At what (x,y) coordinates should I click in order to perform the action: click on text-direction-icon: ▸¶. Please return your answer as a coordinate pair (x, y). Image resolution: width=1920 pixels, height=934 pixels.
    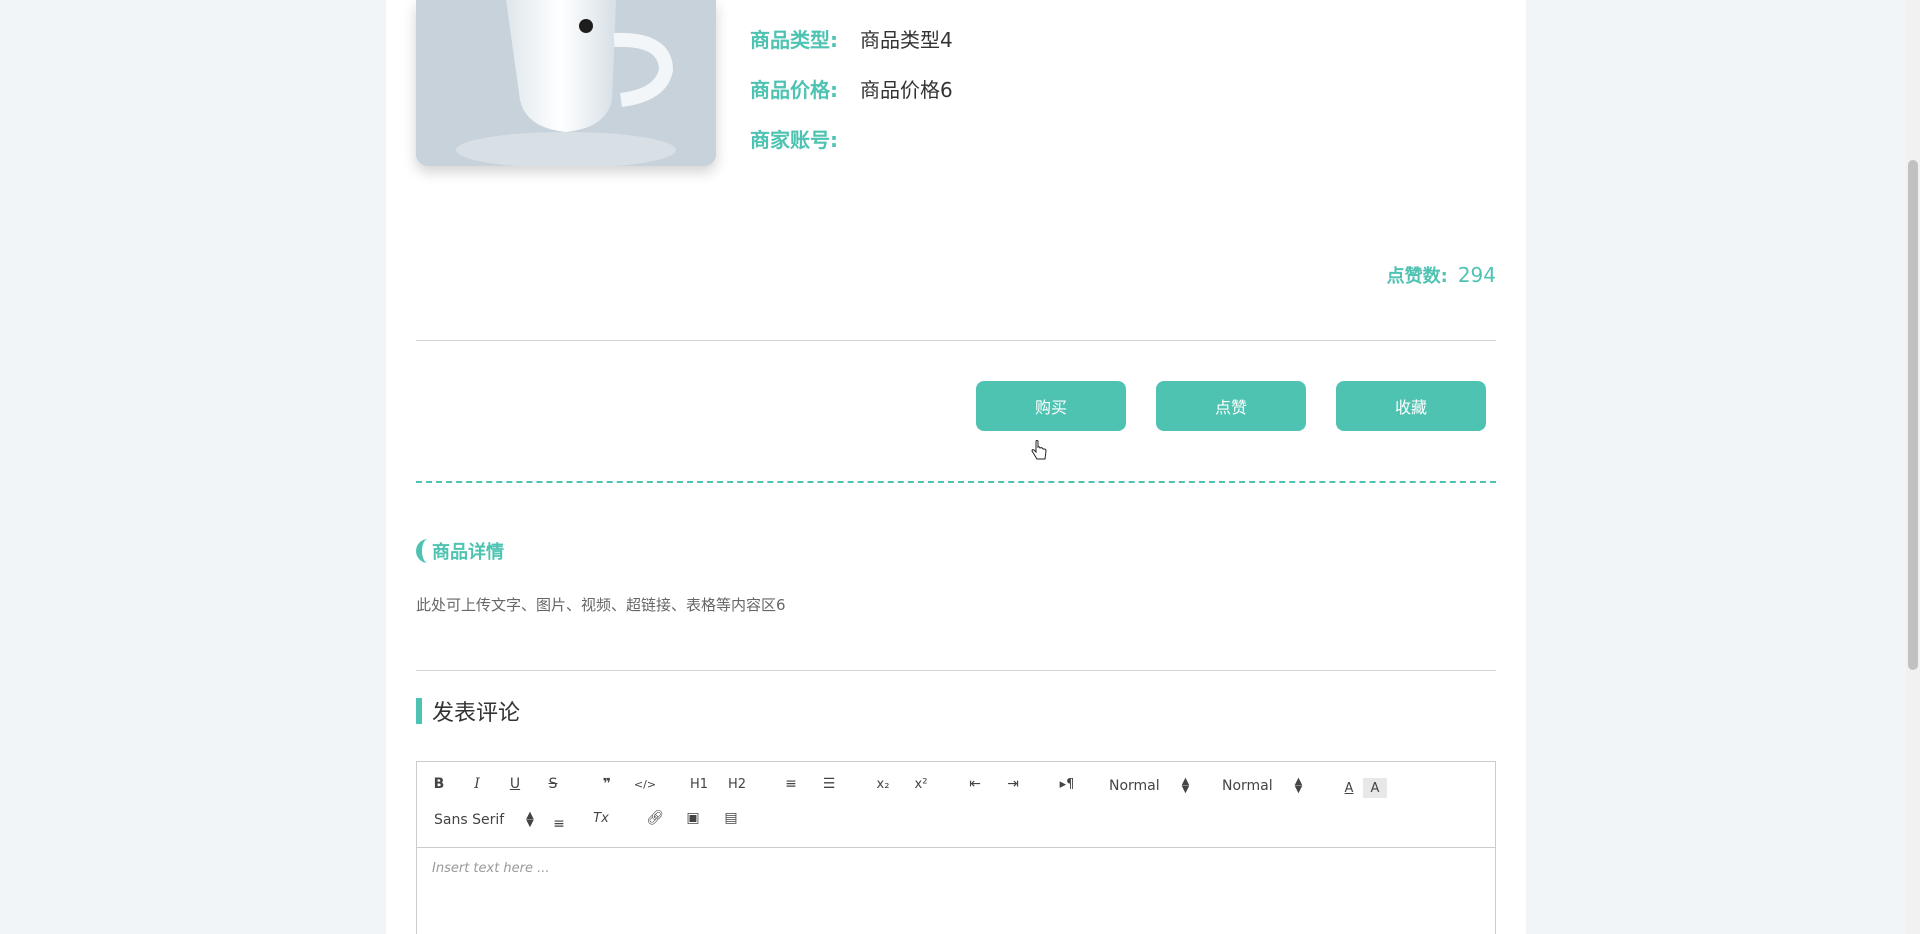
    Looking at the image, I should click on (1067, 784).